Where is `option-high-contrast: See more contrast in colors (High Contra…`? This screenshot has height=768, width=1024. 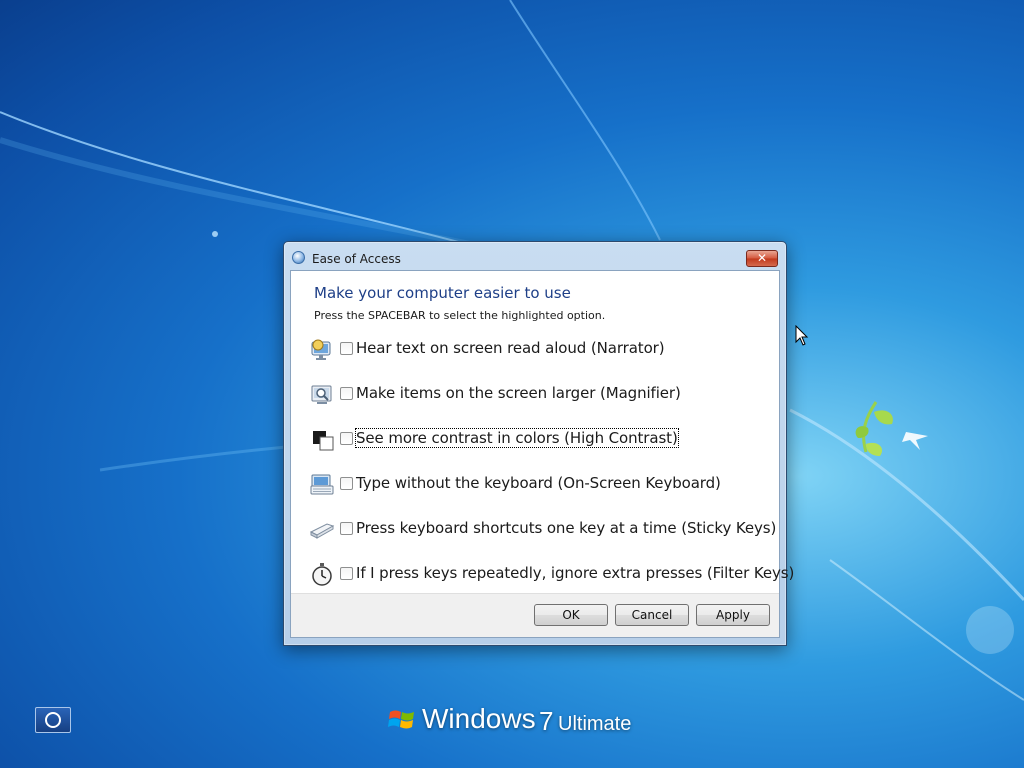 option-high-contrast: See more contrast in colors (High Contra… is located at coordinates (539, 443).